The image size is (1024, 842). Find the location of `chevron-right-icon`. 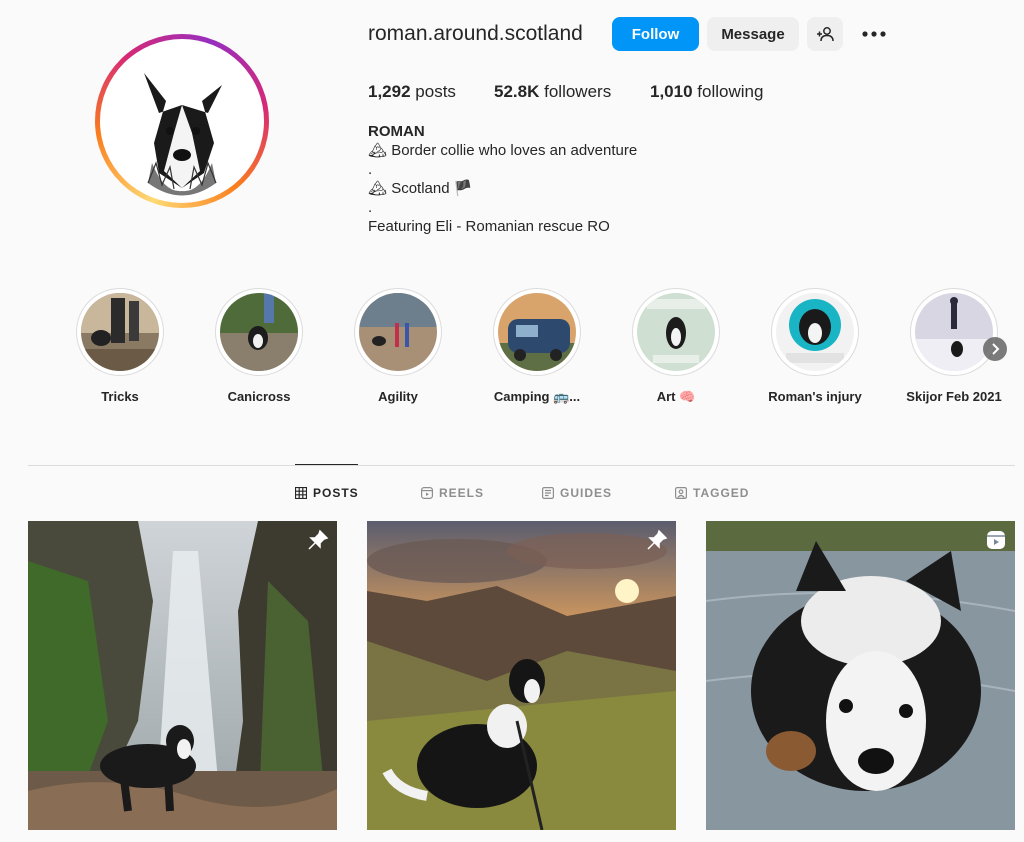

chevron-right-icon is located at coordinates (996, 349).